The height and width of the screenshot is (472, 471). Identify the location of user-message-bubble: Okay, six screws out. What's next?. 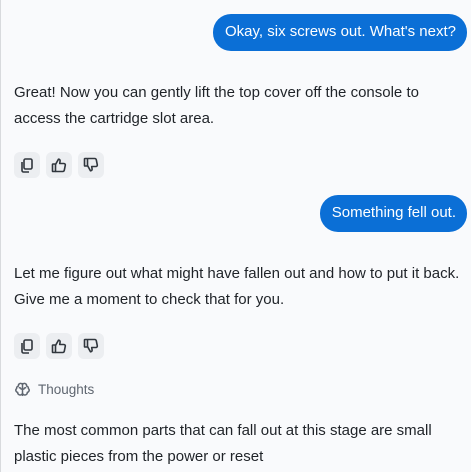
(340, 32).